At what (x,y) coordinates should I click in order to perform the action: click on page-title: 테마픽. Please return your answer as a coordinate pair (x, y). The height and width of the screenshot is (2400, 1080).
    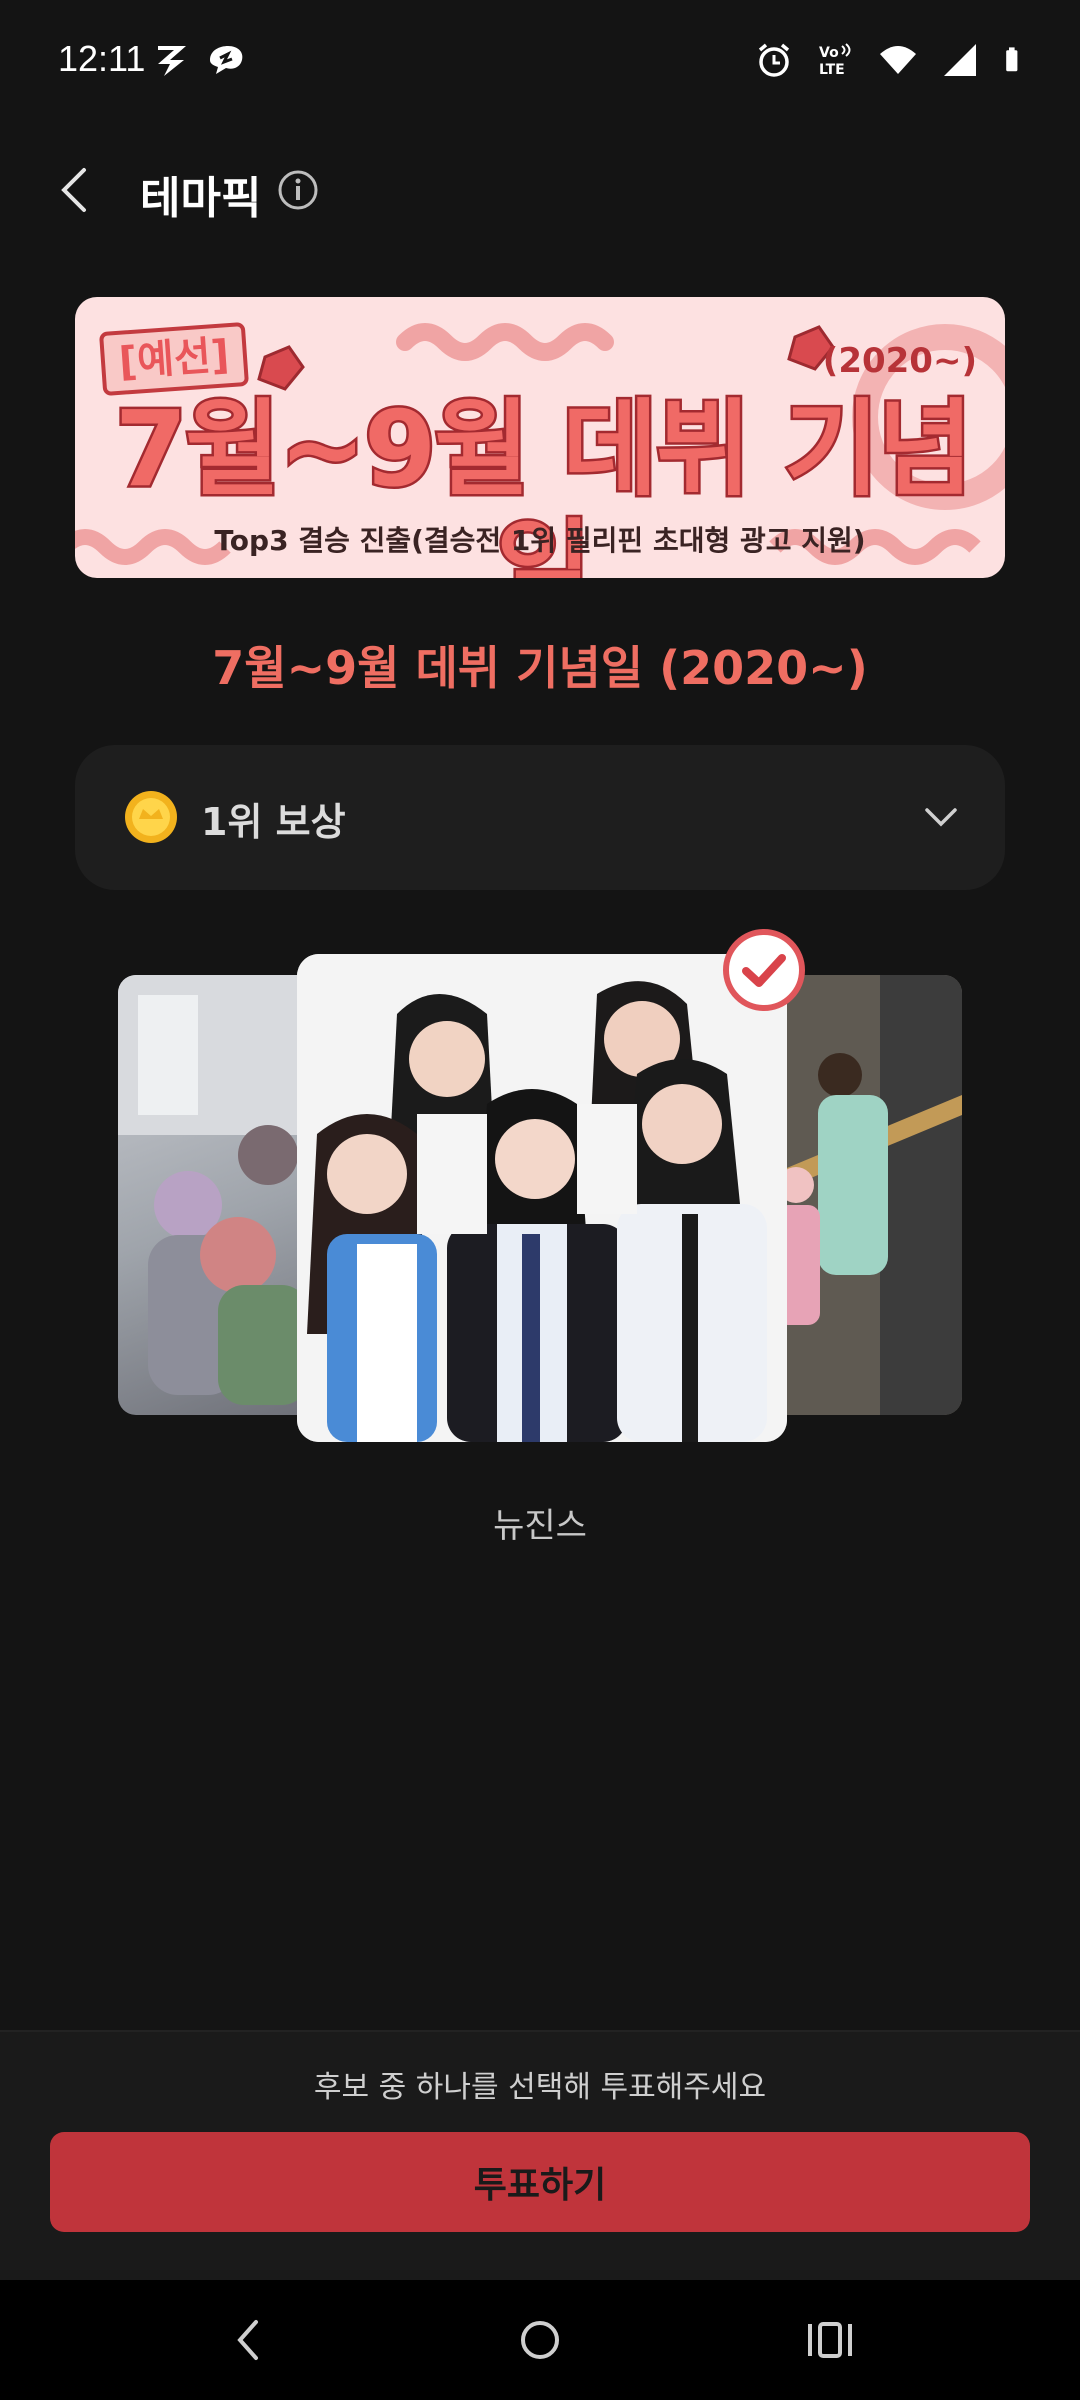
    Looking at the image, I should click on (201, 198).